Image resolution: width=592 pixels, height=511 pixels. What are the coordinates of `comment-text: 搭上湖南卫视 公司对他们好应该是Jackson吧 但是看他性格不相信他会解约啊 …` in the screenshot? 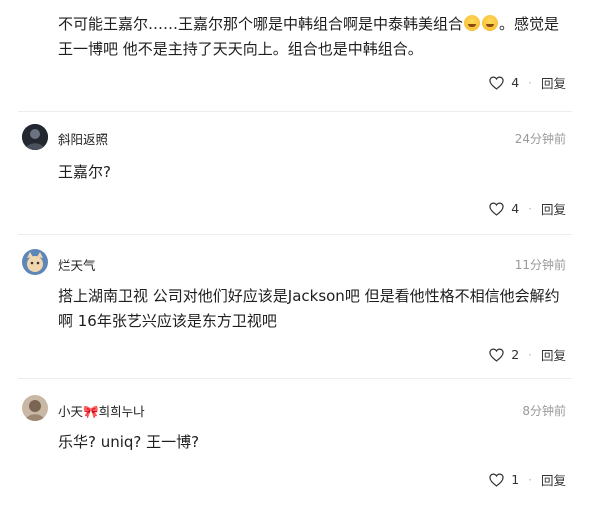 It's located at (309, 308).